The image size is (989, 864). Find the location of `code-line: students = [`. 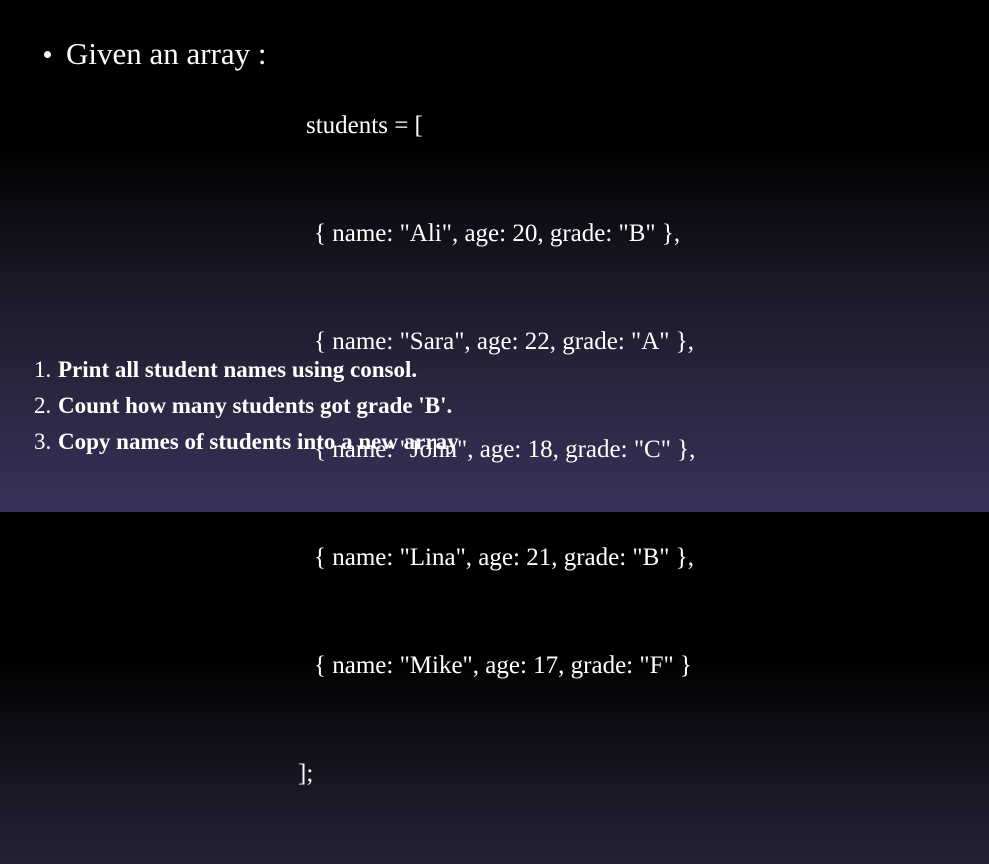

code-line: students = [ is located at coordinates (364, 125).